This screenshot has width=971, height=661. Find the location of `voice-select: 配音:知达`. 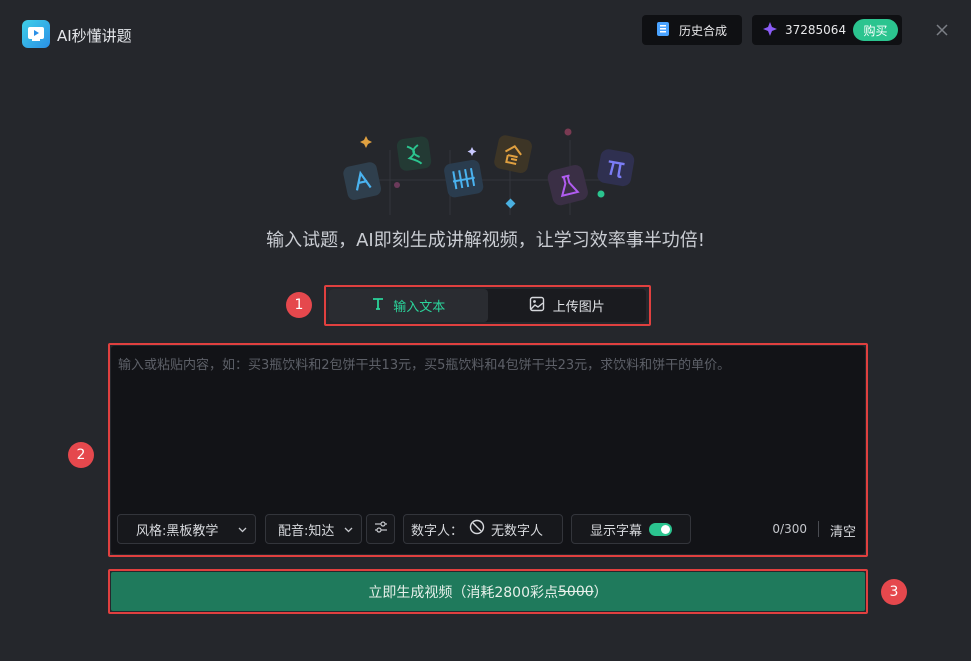

voice-select: 配音:知达 is located at coordinates (313, 529).